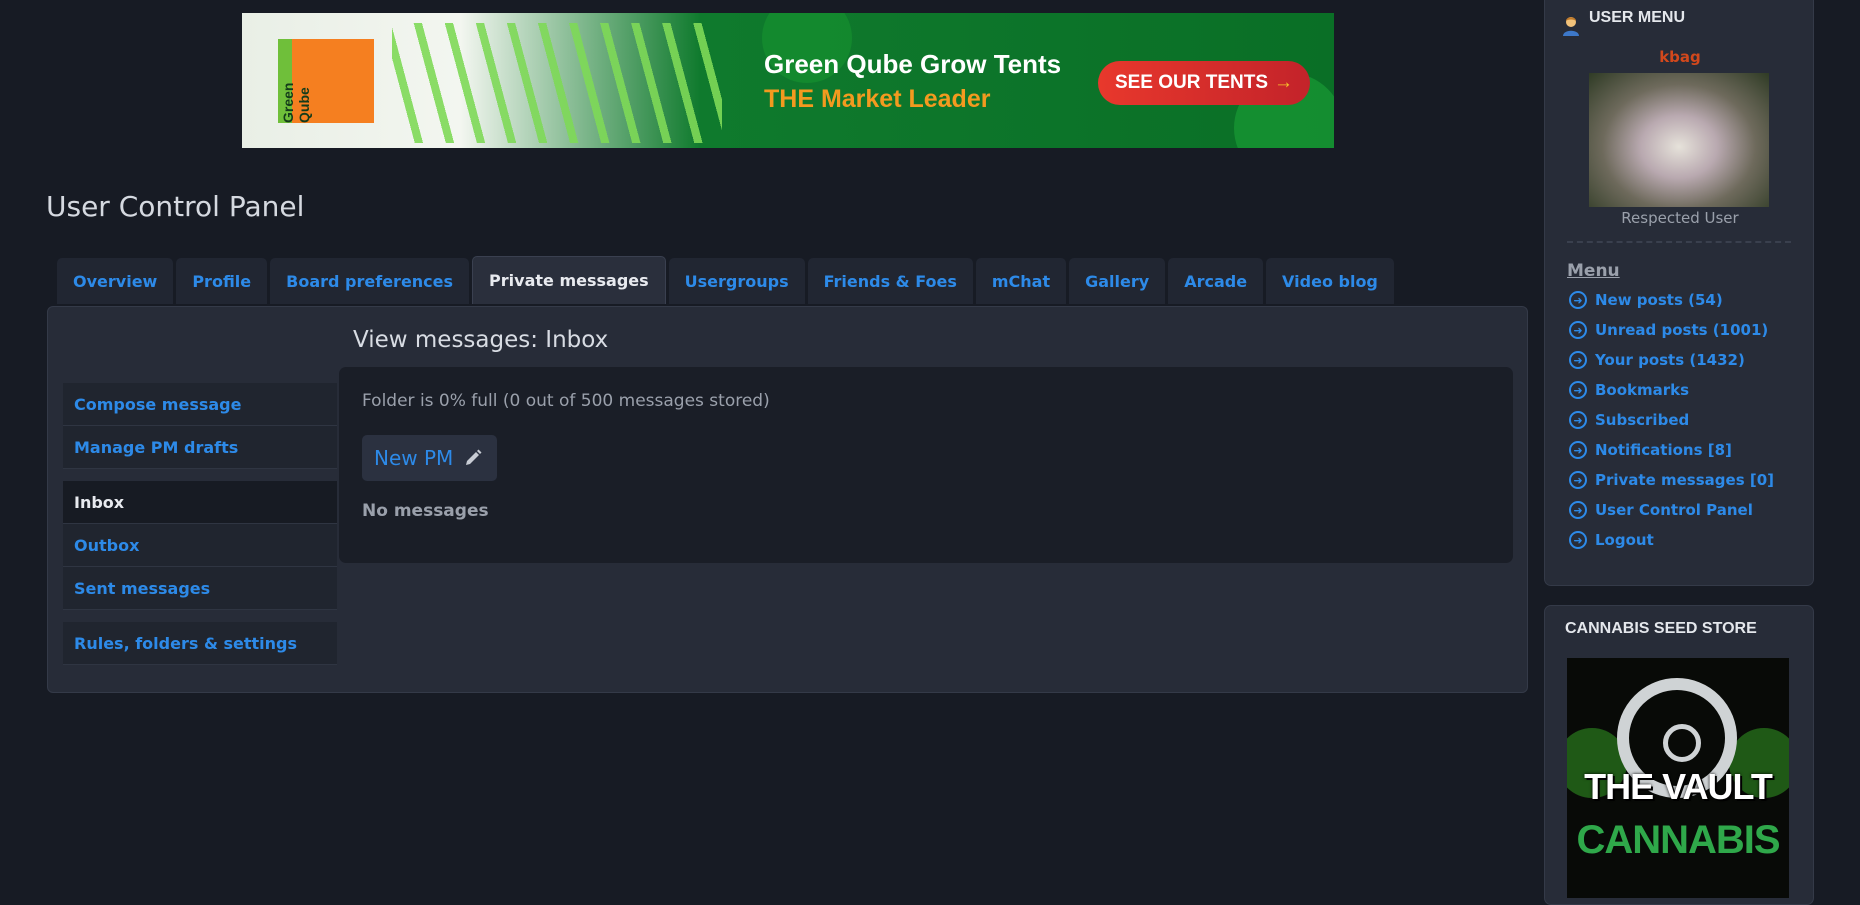  I want to click on menu-item-label: Notifications [8], so click(1663, 450).